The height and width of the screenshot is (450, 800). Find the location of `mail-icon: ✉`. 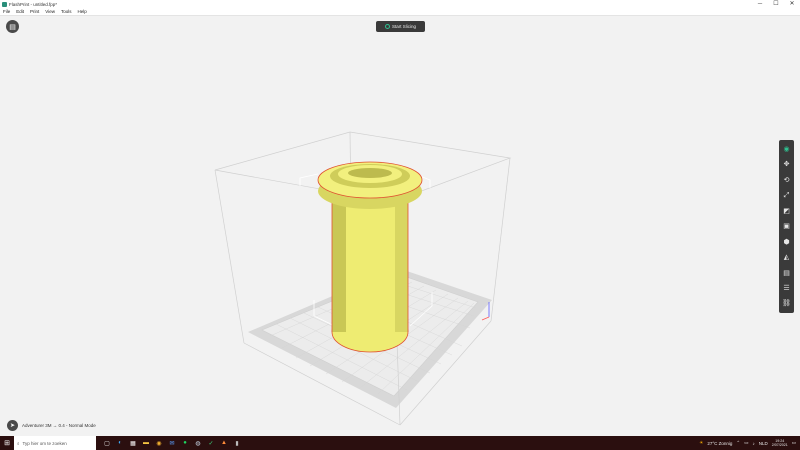

mail-icon: ✉ is located at coordinates (172, 443).